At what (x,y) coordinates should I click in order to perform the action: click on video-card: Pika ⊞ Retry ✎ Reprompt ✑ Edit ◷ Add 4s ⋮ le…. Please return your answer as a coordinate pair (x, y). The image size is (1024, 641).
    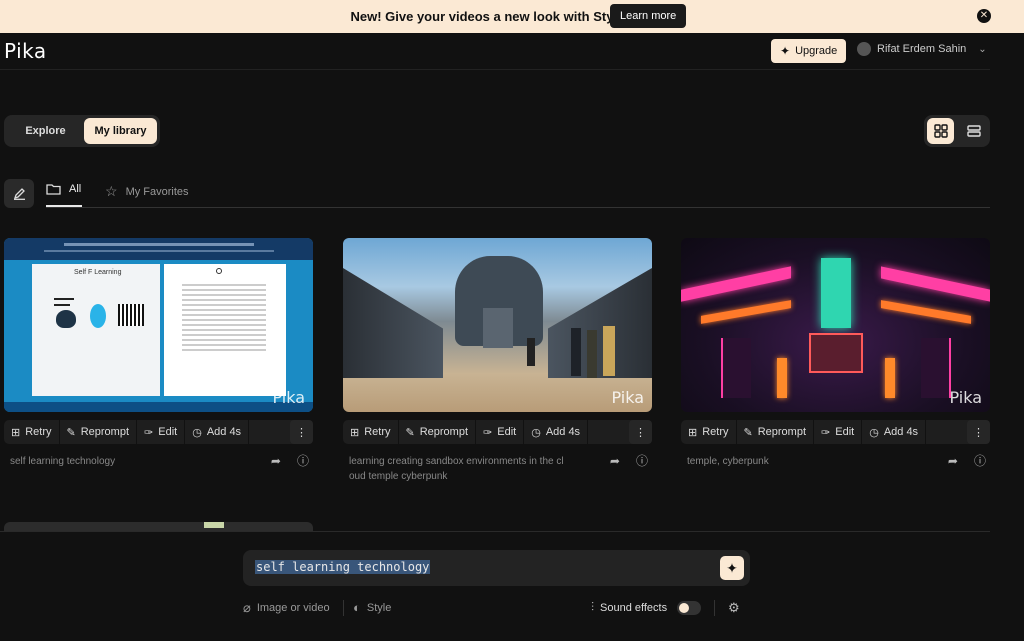
    Looking at the image, I should click on (497, 361).